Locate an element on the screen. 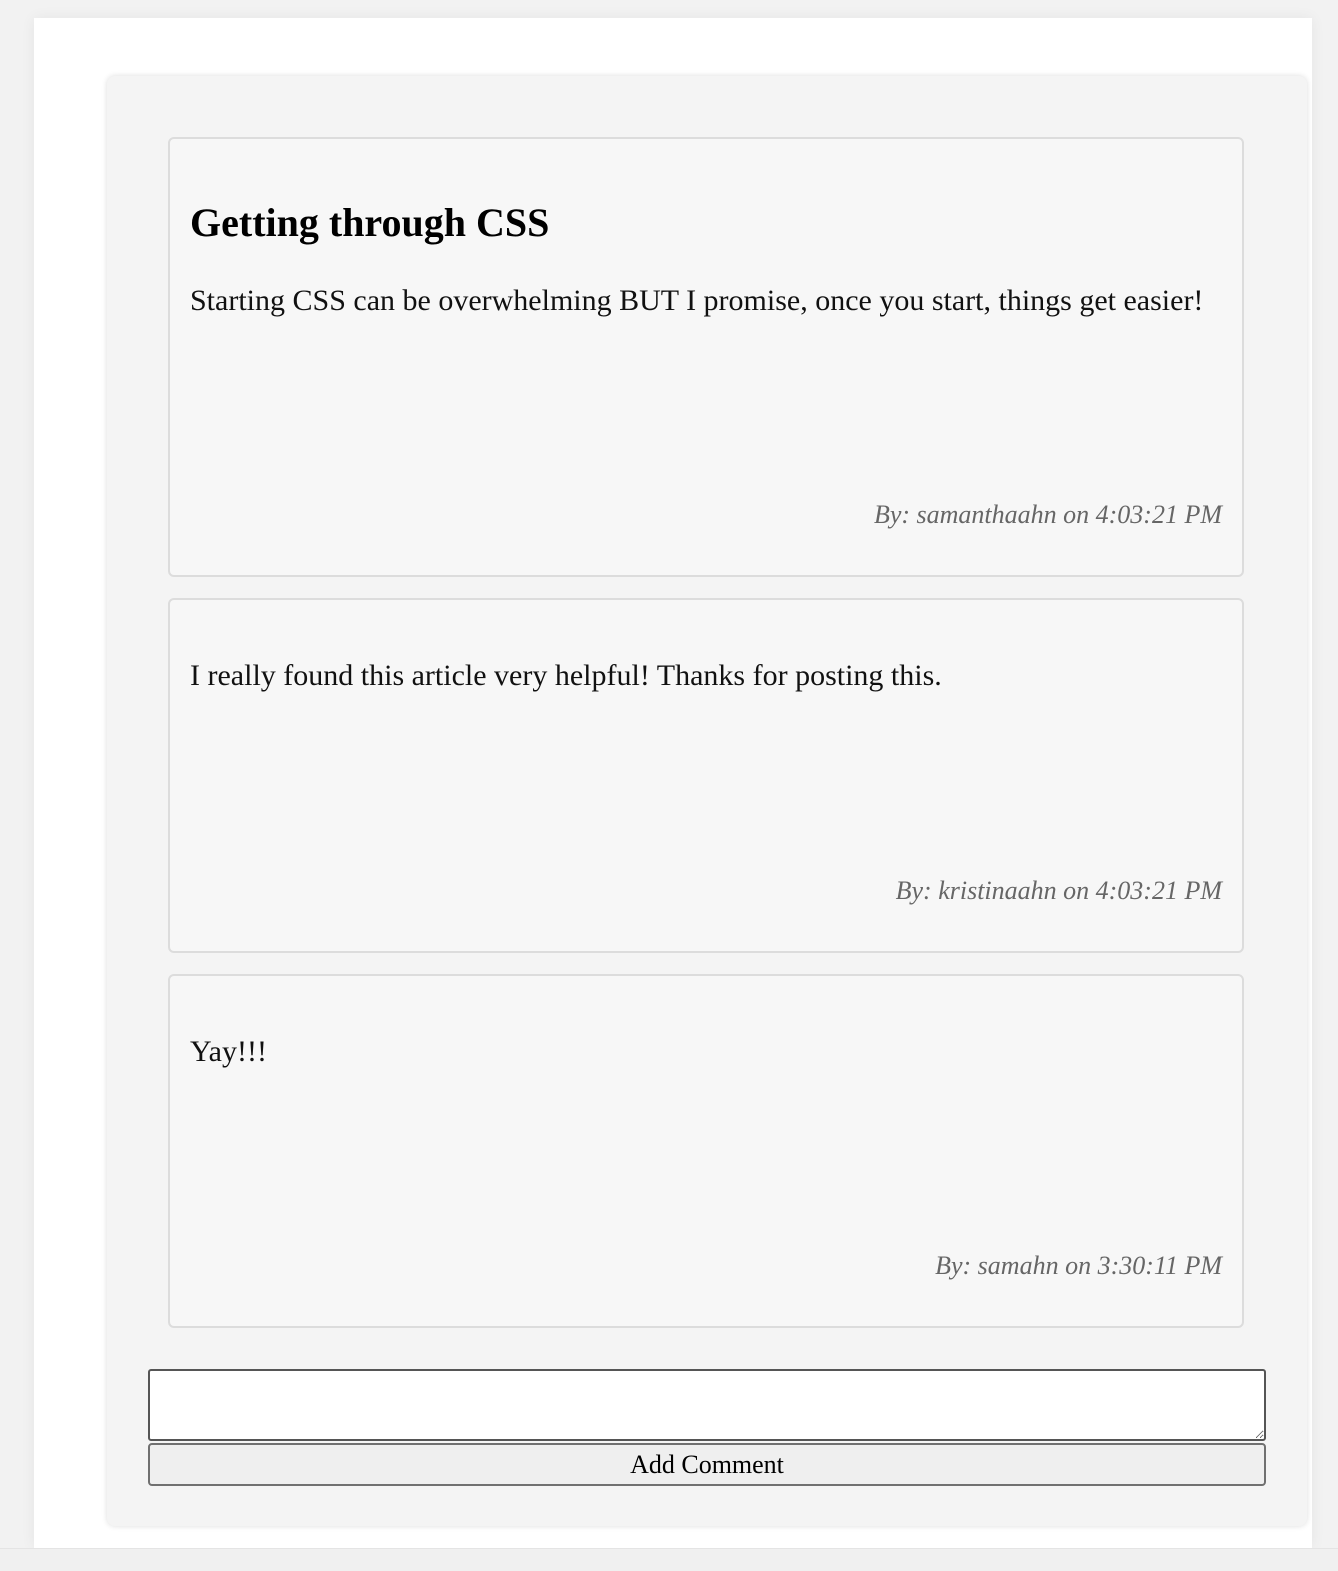 This screenshot has width=1338, height=1571. add-comment-button: Add Comment is located at coordinates (707, 1464).